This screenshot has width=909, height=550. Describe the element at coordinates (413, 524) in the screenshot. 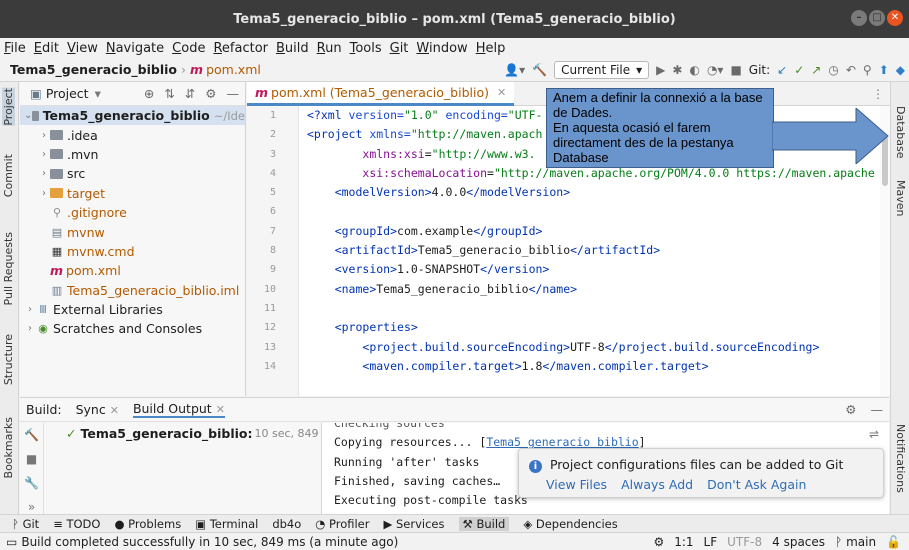

I see `tab-services: ▶ Services` at that location.